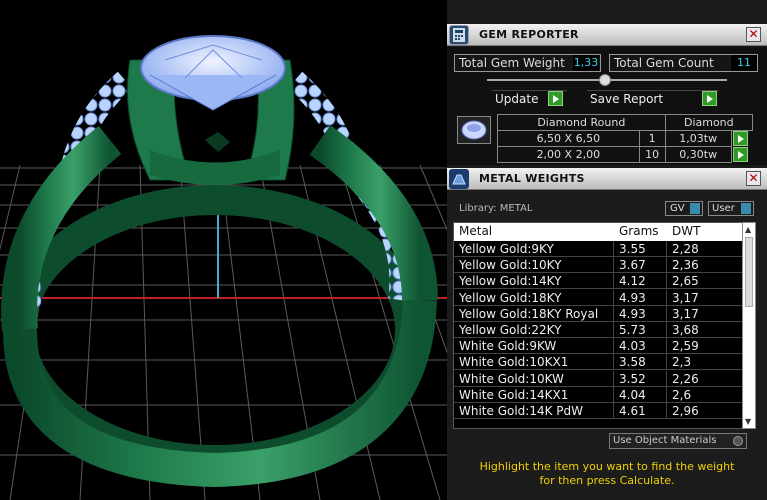 Image resolution: width=767 pixels, height=500 pixels. Describe the element at coordinates (529, 34) in the screenshot. I see `gem-reporter-title: GEM REPORTER` at that location.